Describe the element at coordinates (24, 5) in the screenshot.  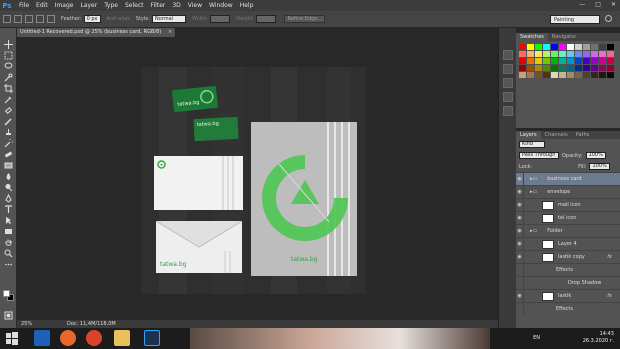
I see `menu-file: File` at that location.